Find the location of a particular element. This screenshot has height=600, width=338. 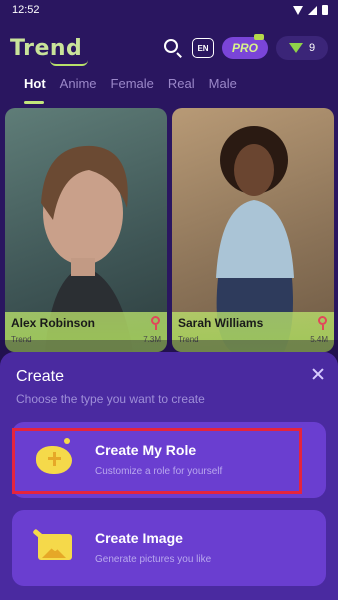

search-icon is located at coordinates (173, 48).